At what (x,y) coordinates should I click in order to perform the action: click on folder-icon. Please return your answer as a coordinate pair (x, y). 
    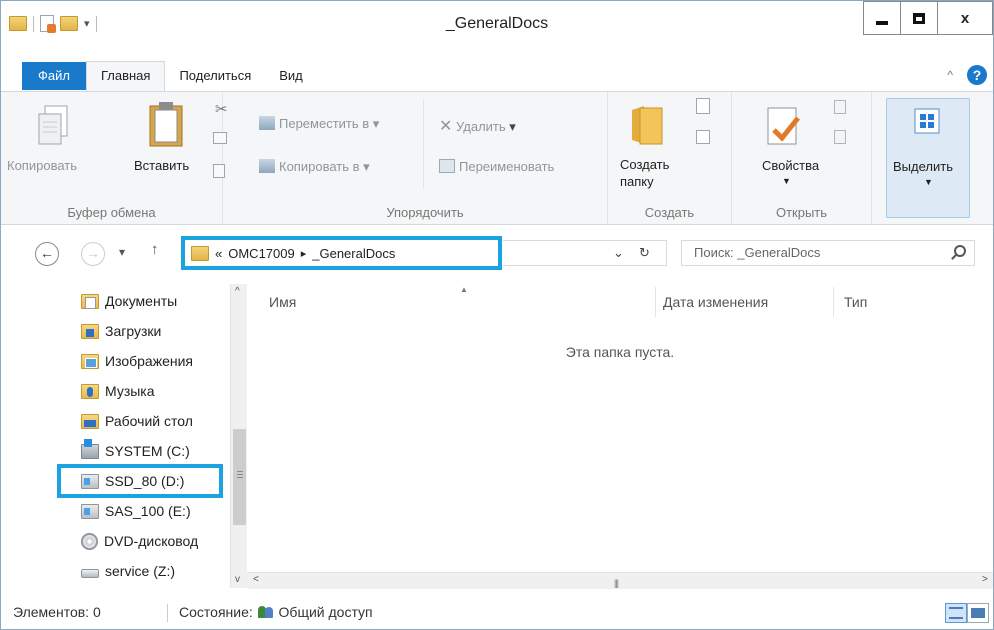
    Looking at the image, I should click on (200, 253).